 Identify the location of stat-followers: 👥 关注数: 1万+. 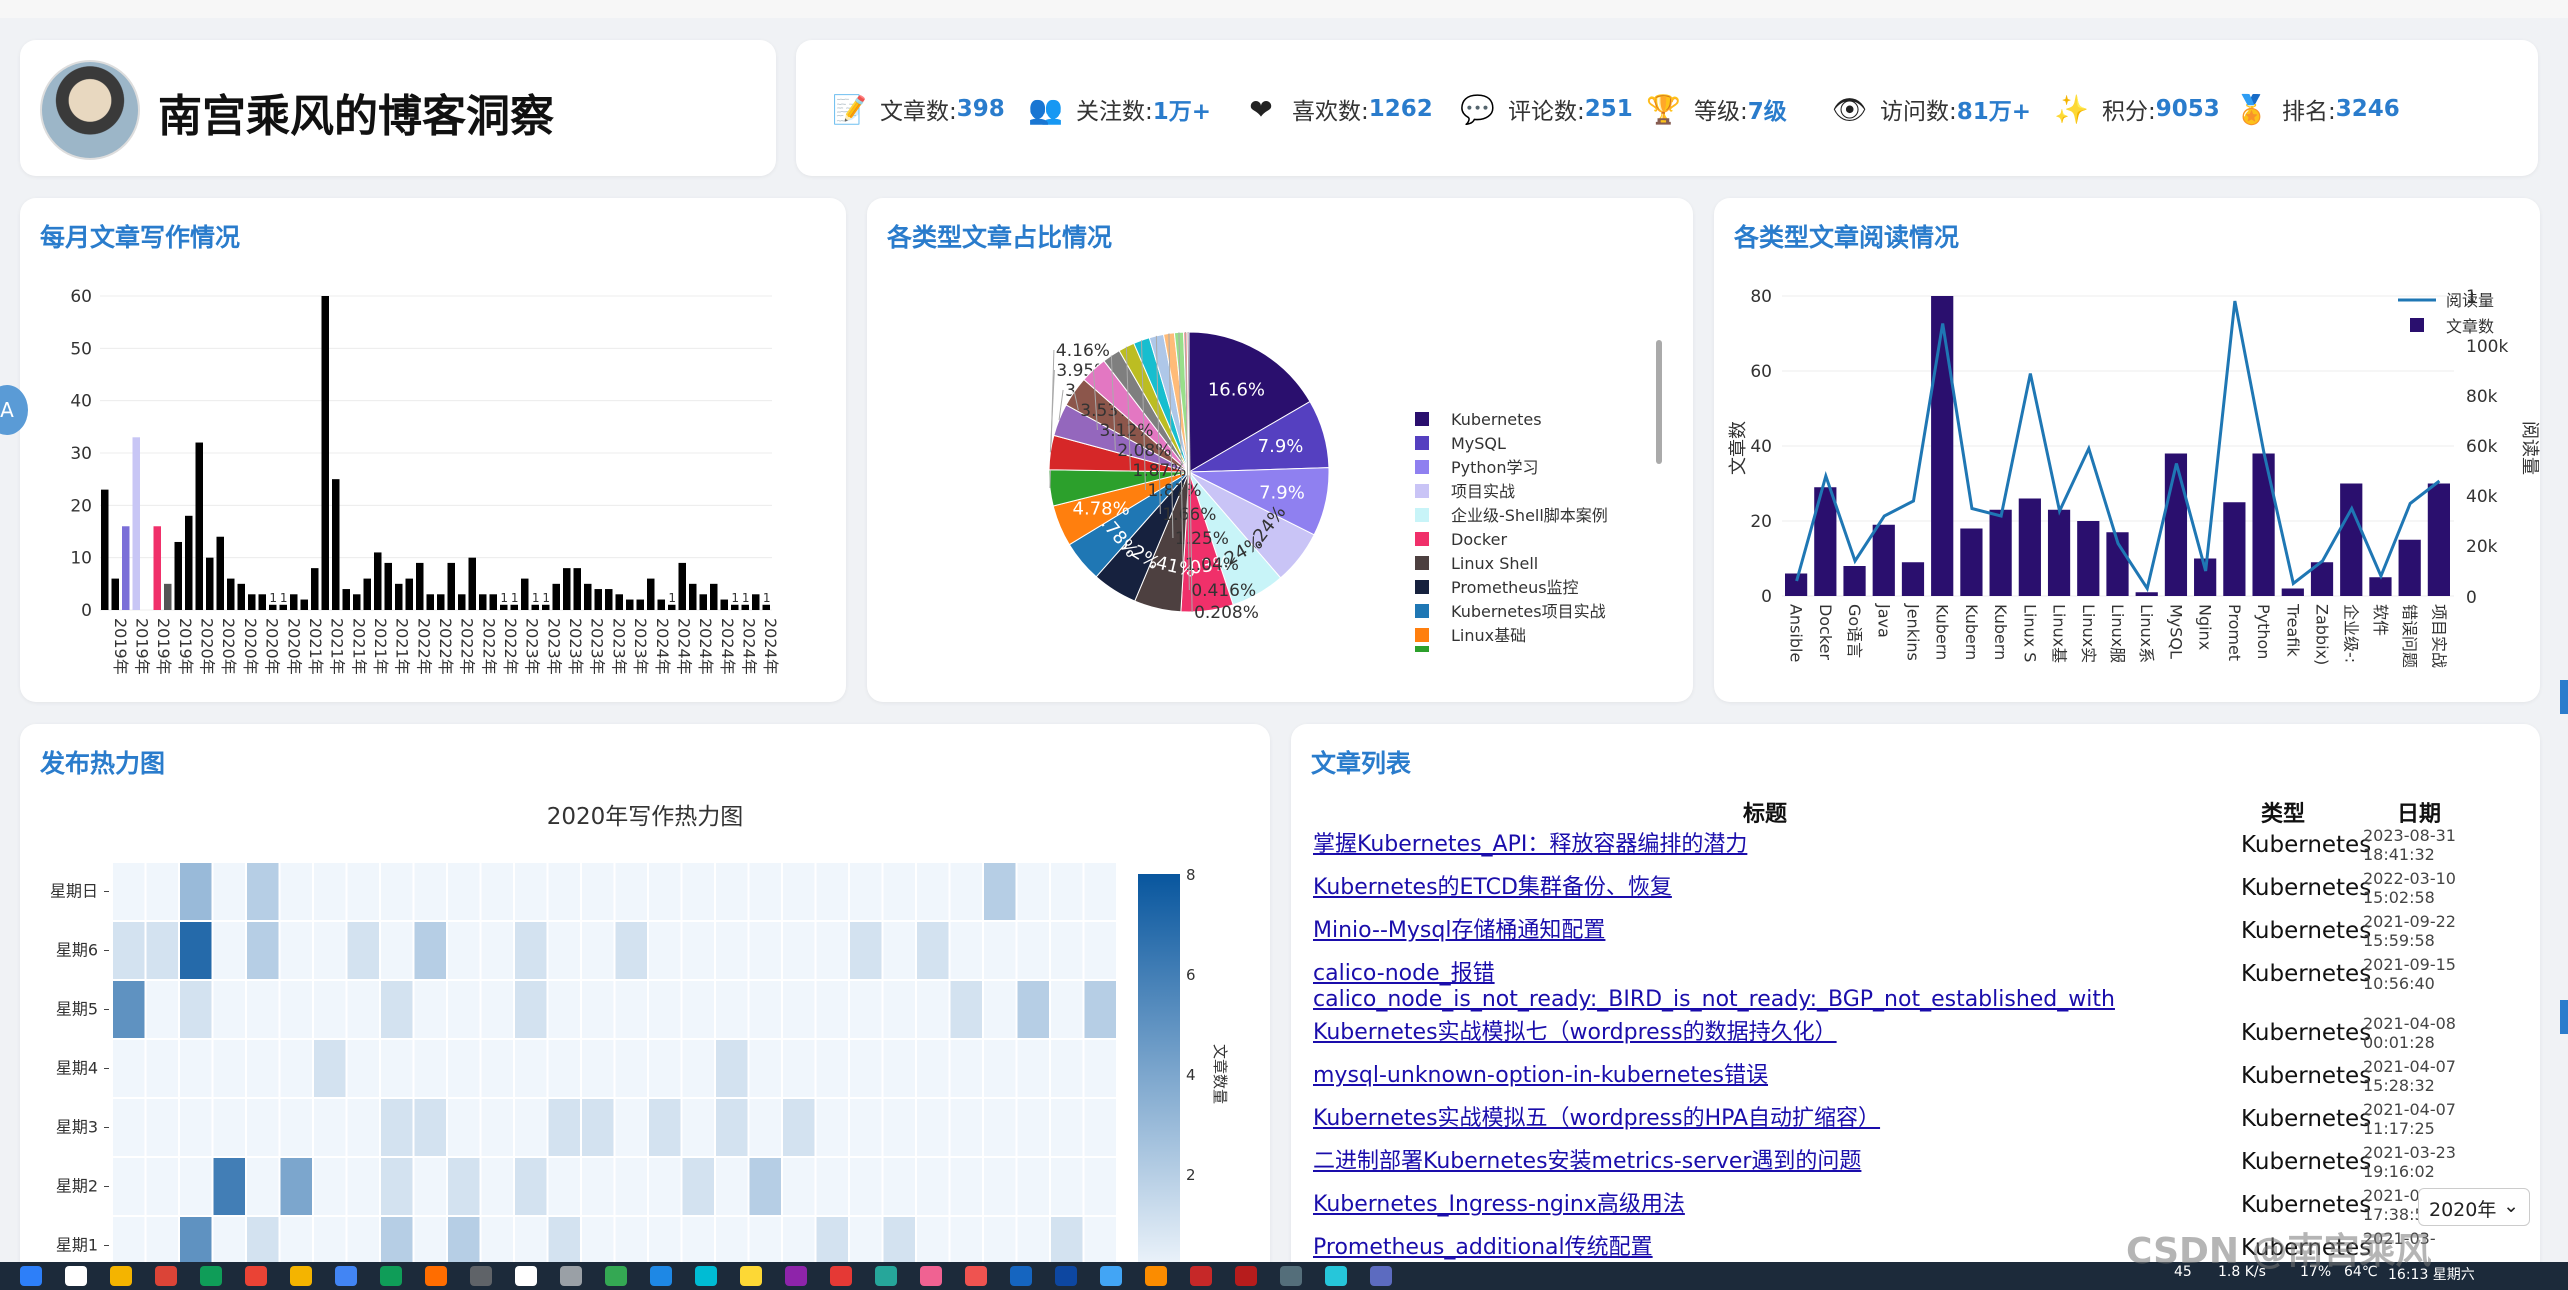
(1119, 109).